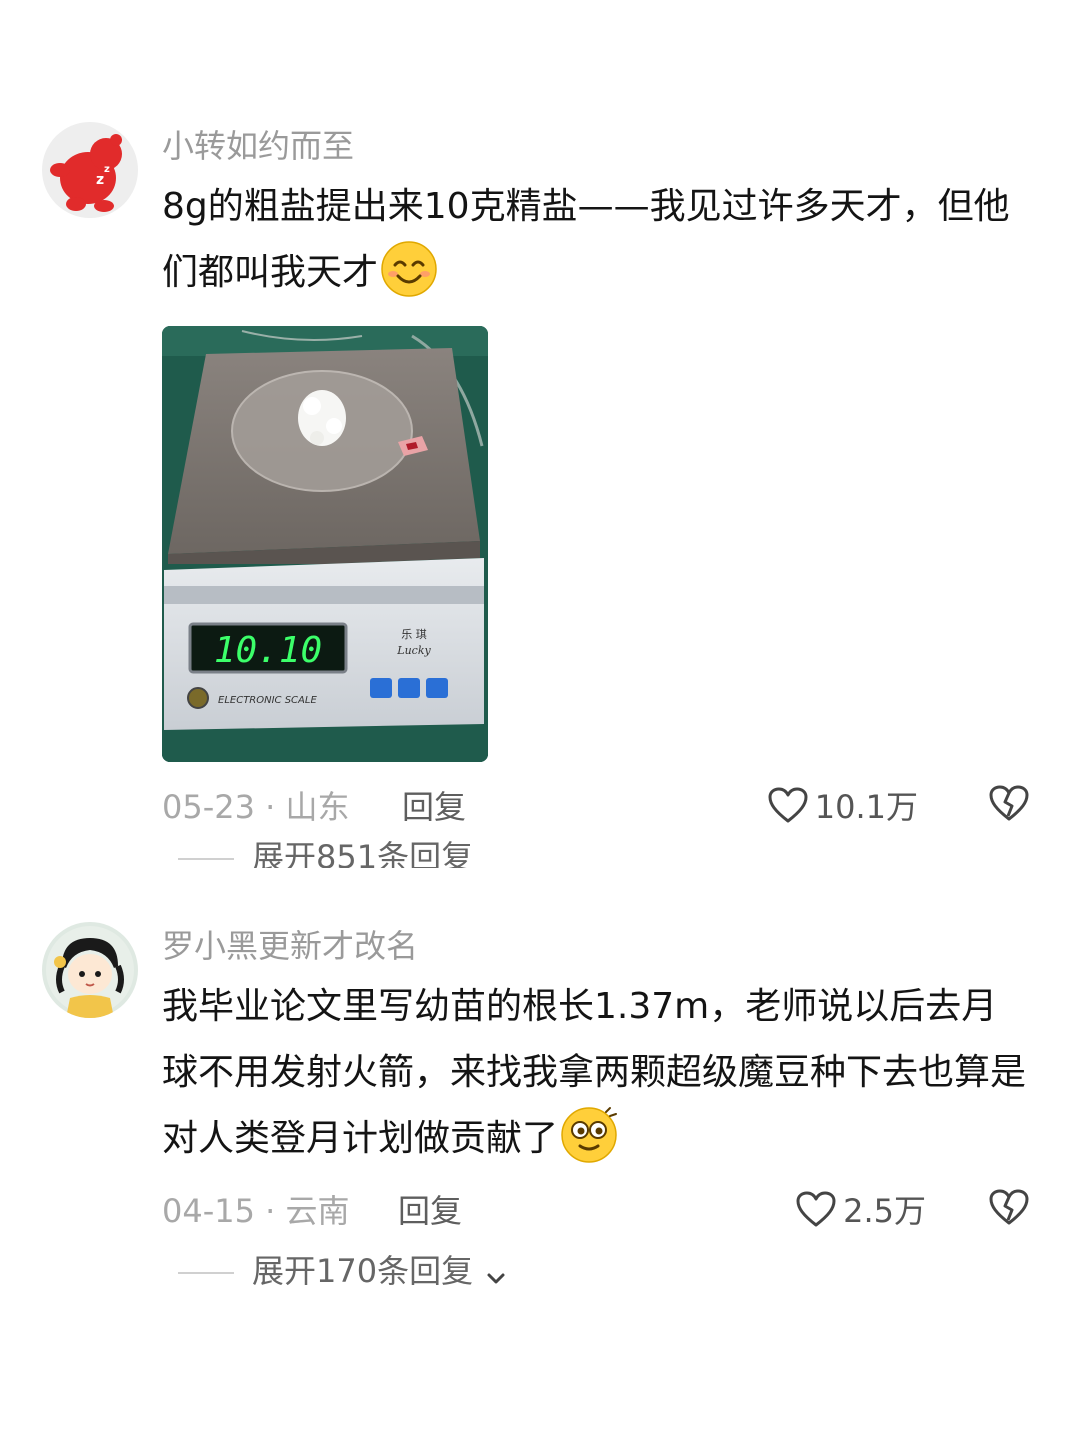 Image resolution: width=1080 pixels, height=1440 pixels. What do you see at coordinates (589, 1135) in the screenshot?
I see `dizzy-face-icon` at bounding box center [589, 1135].